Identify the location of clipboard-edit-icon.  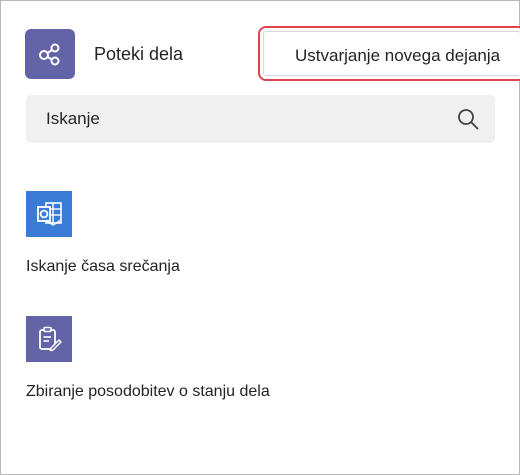
(50, 339).